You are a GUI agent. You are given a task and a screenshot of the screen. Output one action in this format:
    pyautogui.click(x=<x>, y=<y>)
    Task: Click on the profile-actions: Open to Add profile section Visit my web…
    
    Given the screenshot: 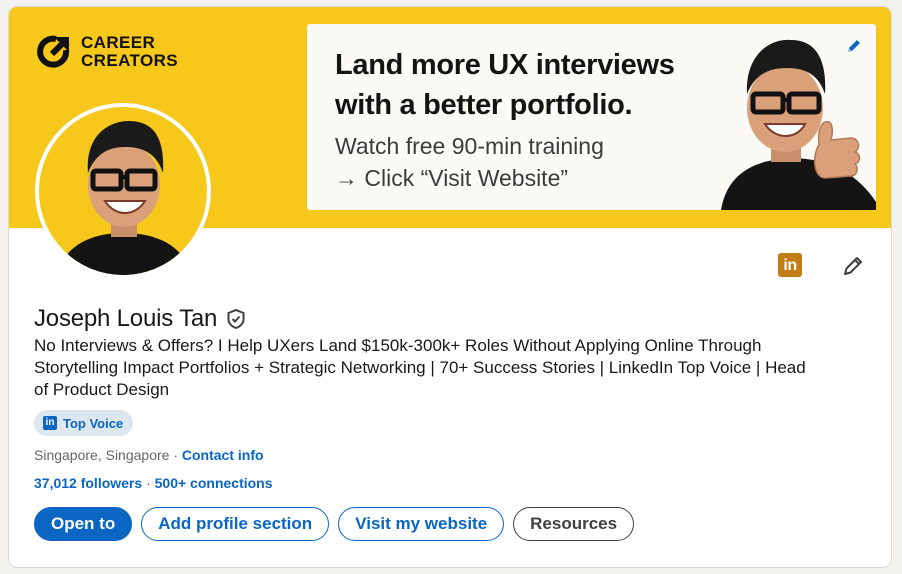 What is the action you would take?
    pyautogui.click(x=334, y=524)
    